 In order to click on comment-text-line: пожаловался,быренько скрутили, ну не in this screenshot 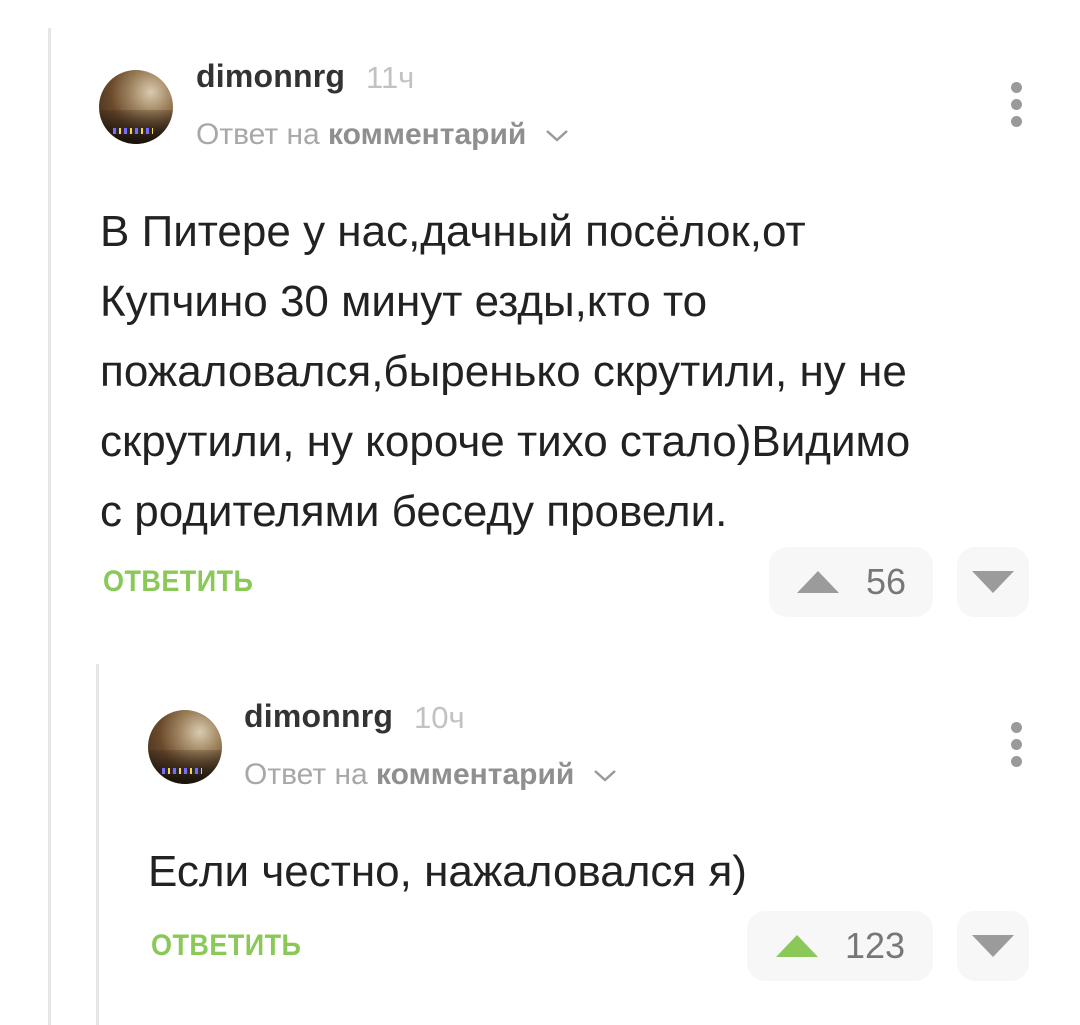, I will do `click(503, 371)`.